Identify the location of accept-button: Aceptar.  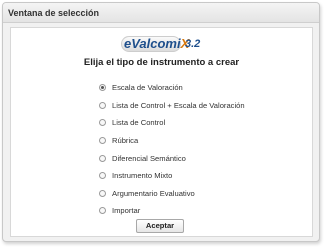
(160, 226).